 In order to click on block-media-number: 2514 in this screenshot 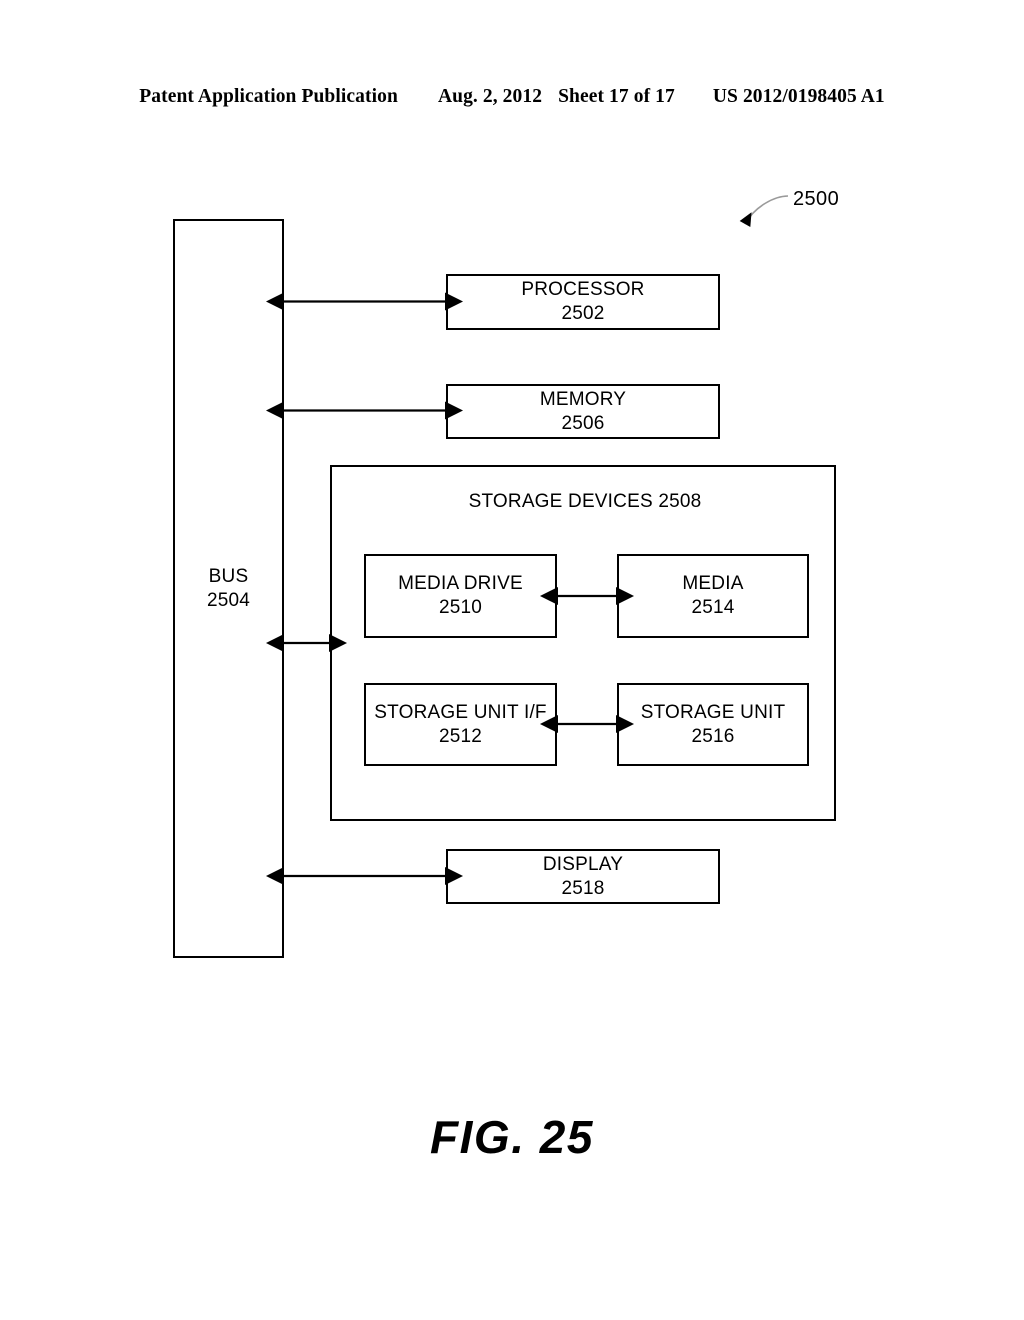, I will do `click(713, 607)`.